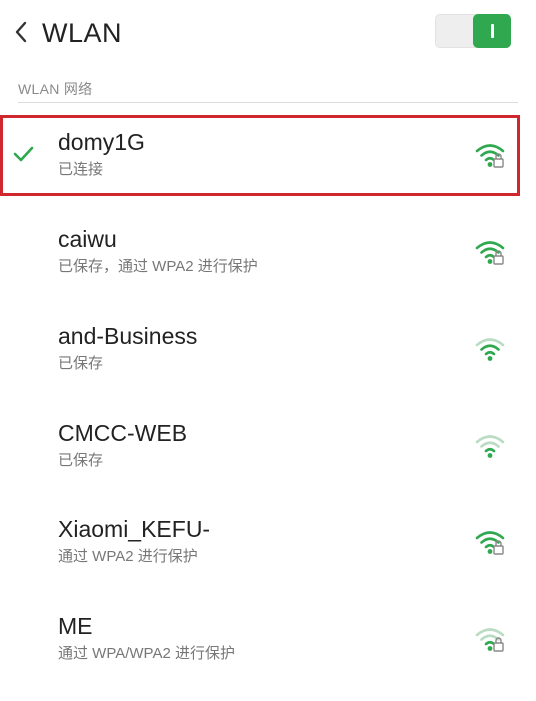 The width and height of the screenshot is (536, 701). Describe the element at coordinates (128, 336) in the screenshot. I see `network-name: and-Business` at that location.